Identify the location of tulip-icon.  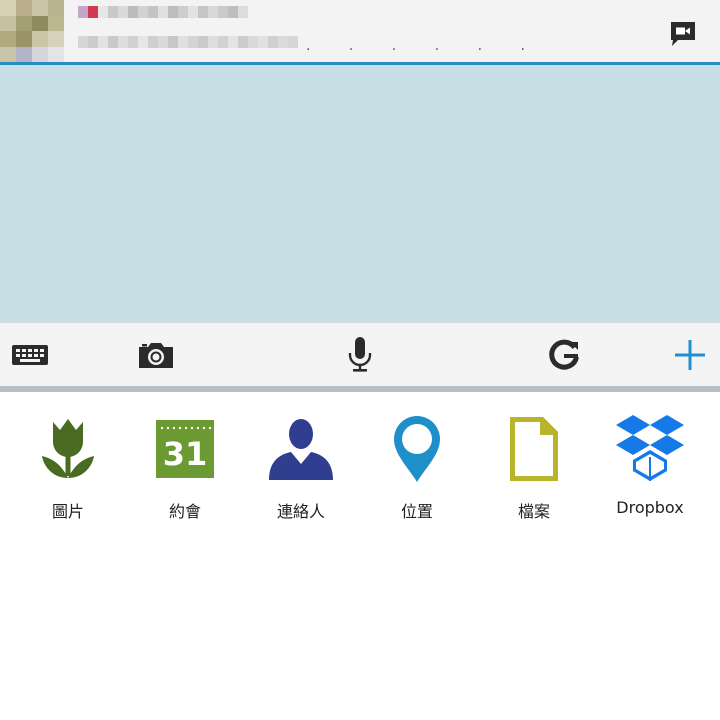
(68, 448).